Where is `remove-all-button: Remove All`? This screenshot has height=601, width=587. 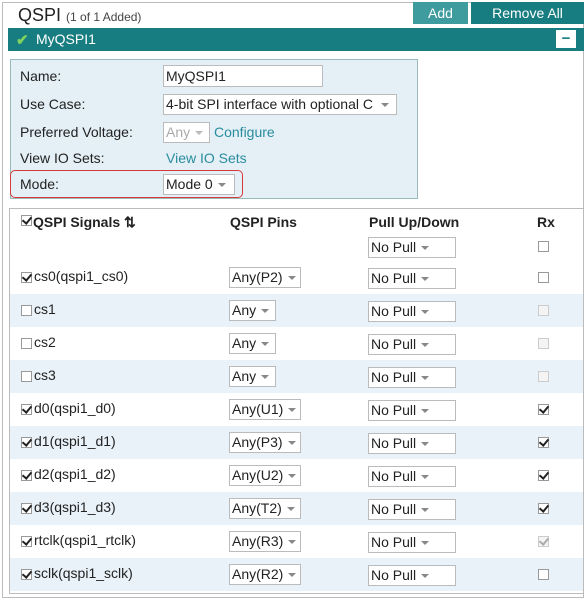
remove-all-button: Remove All is located at coordinates (527, 13).